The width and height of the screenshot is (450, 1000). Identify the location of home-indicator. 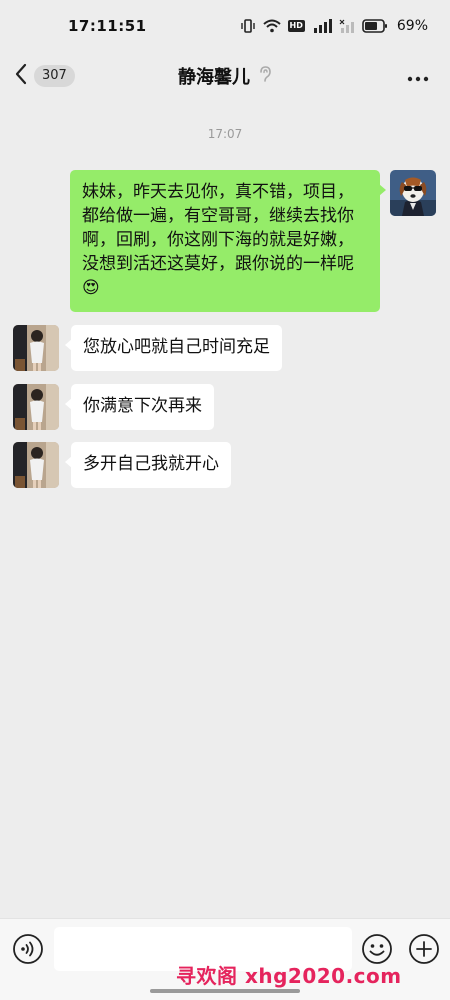
(225, 991).